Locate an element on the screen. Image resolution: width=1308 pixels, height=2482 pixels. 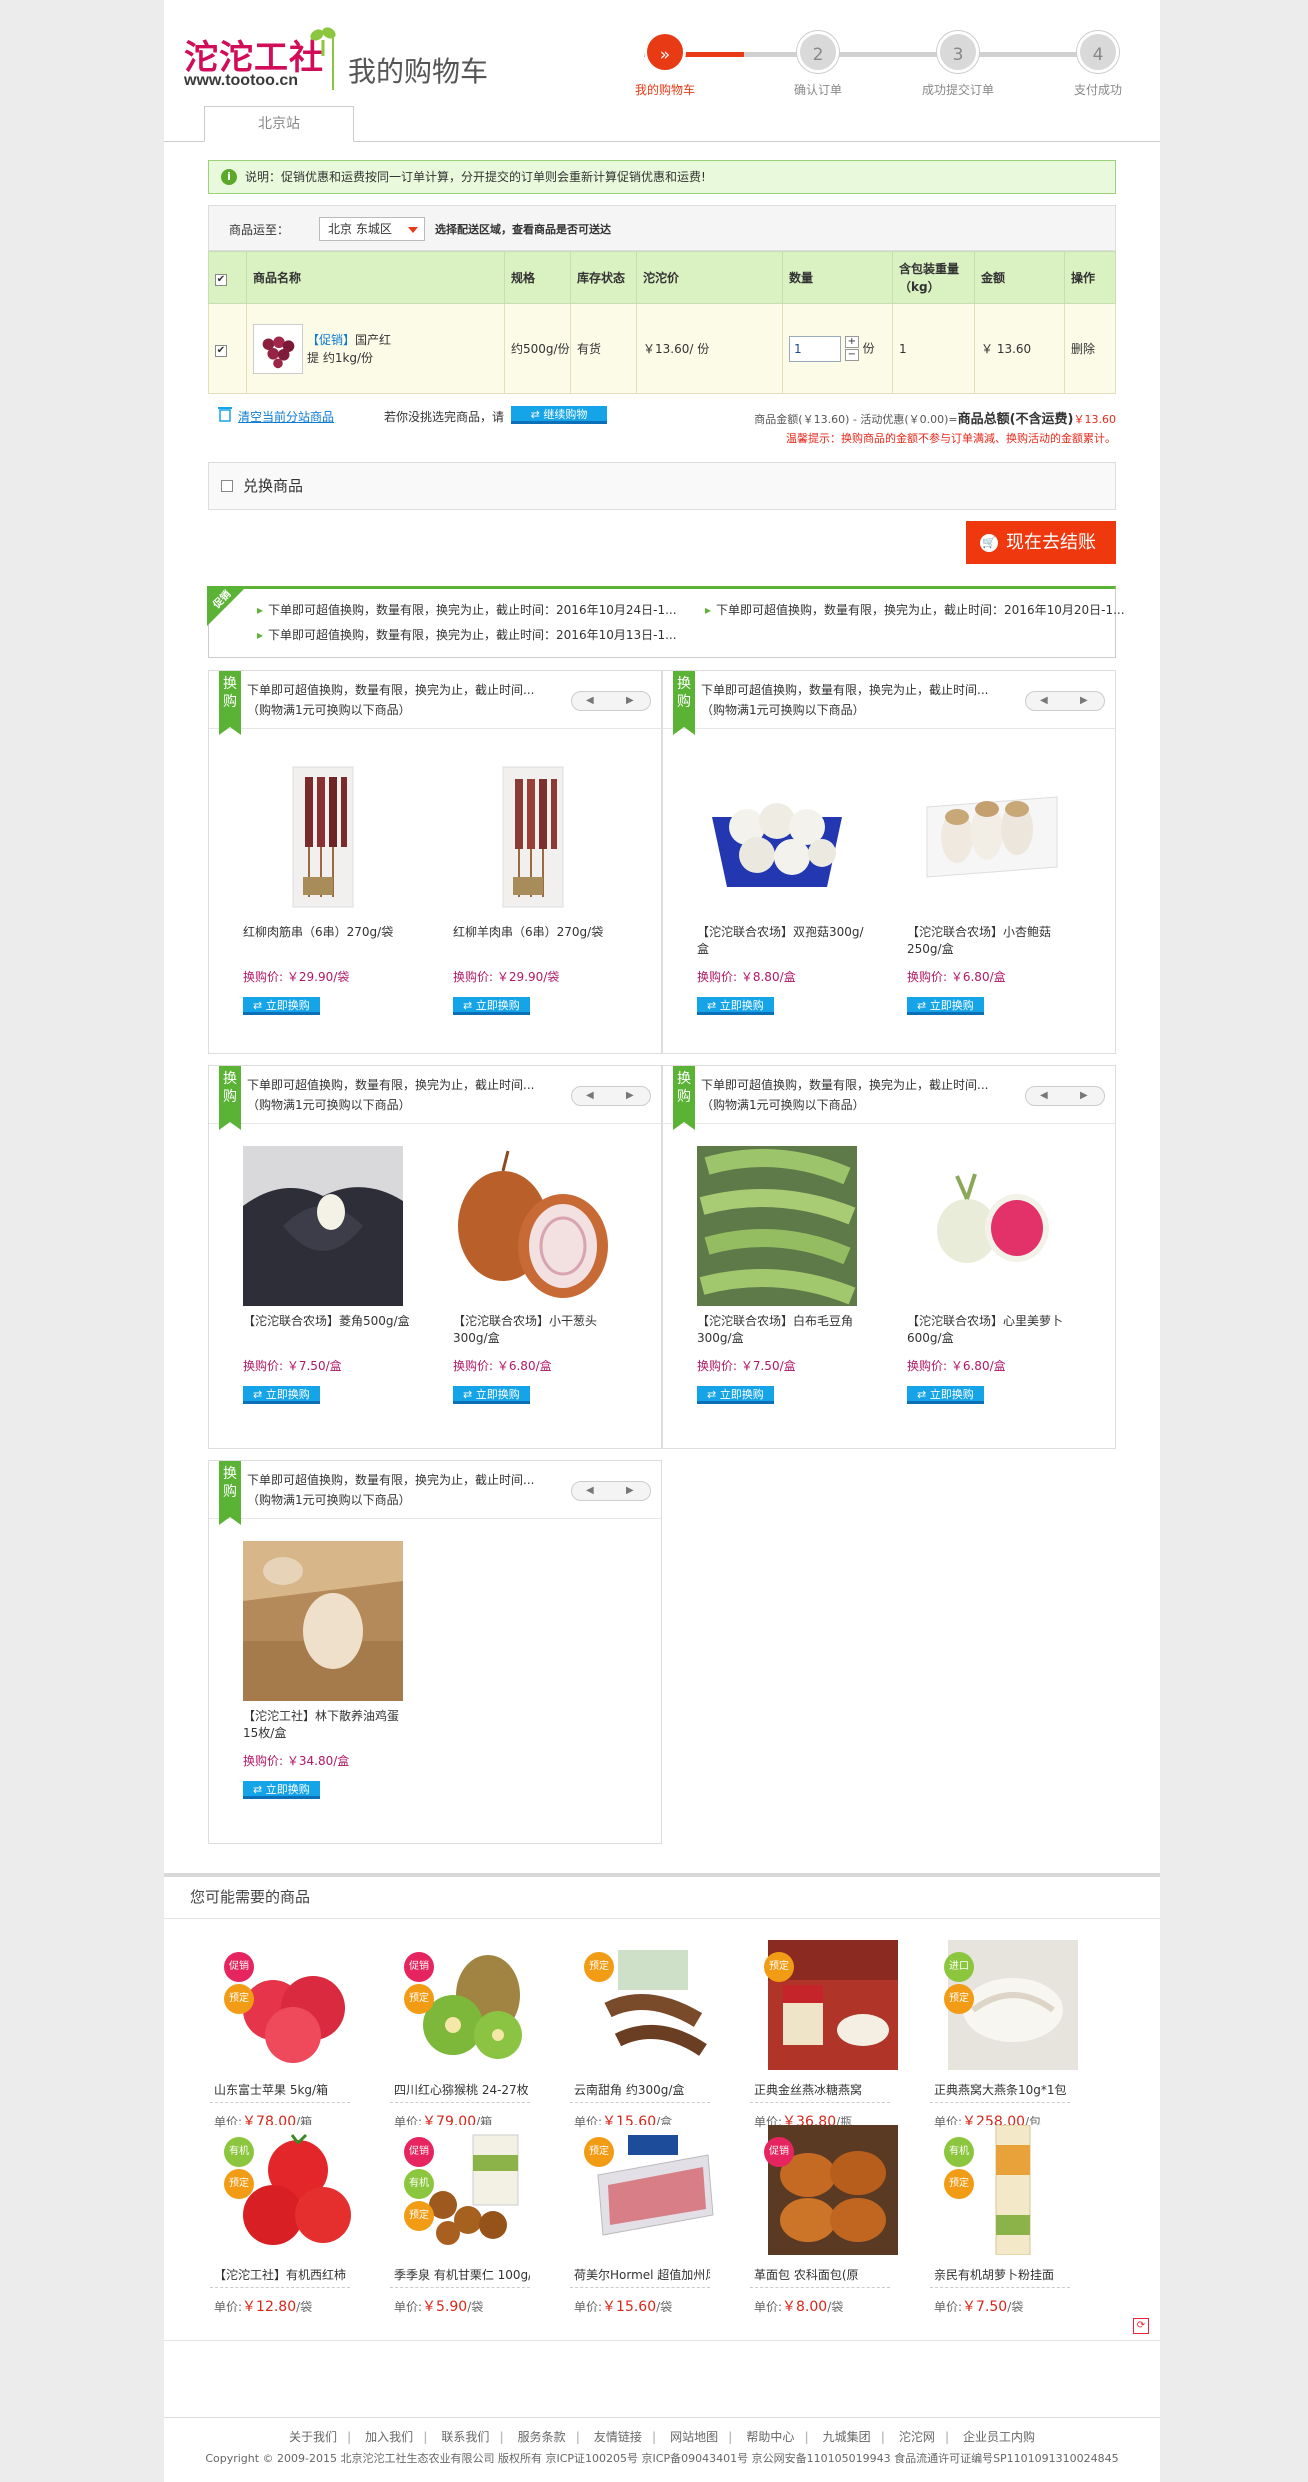
footer-link: 九城集团 is located at coordinates (847, 2437).